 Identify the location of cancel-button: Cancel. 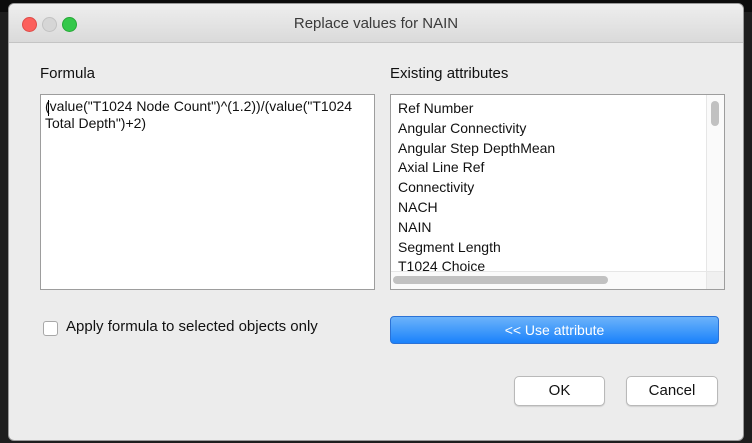
(672, 391).